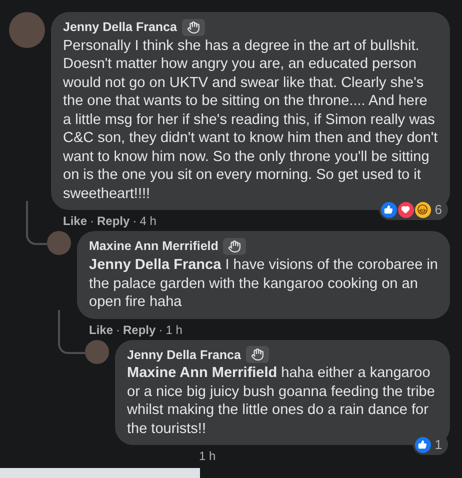  What do you see at coordinates (406, 210) in the screenshot?
I see `heart-reaction-icon` at bounding box center [406, 210].